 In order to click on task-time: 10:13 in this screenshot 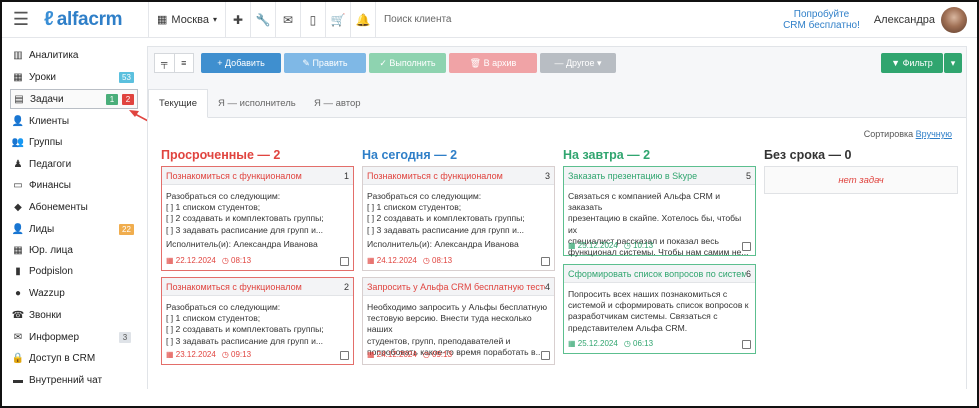, I will do `click(643, 245)`.